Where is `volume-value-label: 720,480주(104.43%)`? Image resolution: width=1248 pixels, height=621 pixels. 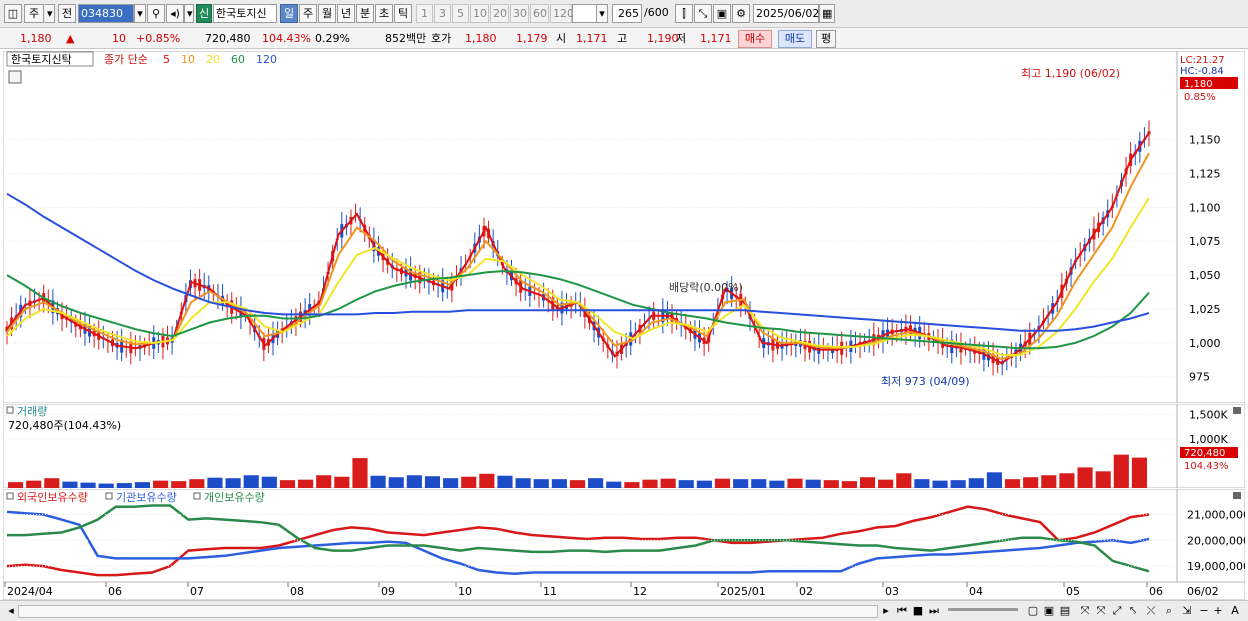 volume-value-label: 720,480주(104.43%) is located at coordinates (64, 425).